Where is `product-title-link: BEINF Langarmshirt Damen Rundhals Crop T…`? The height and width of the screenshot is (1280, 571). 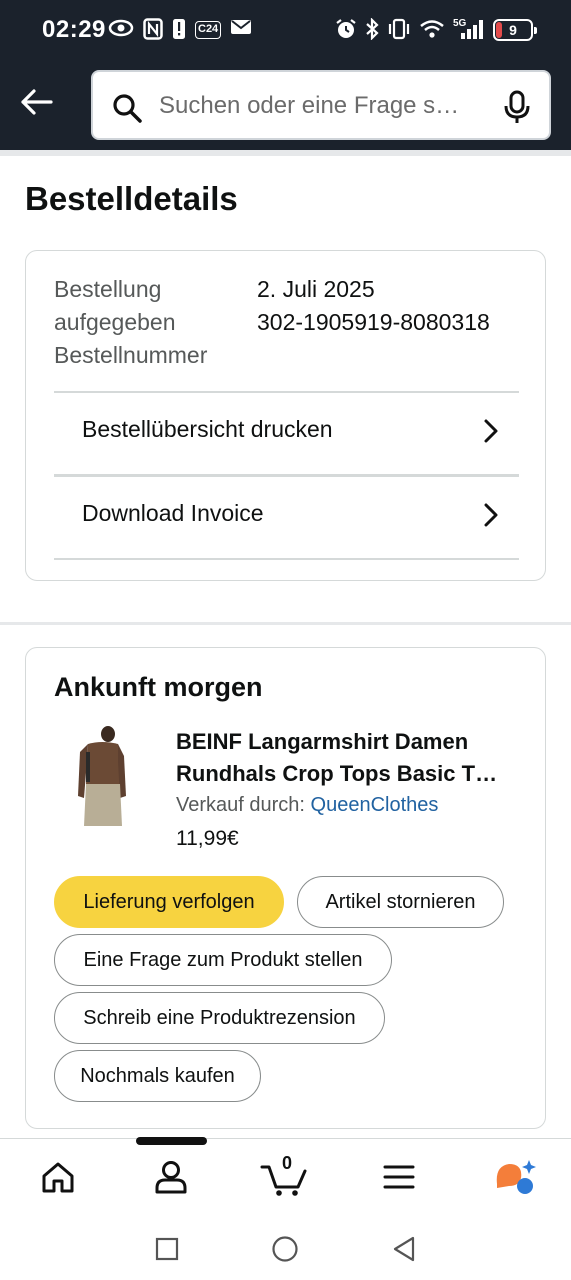
product-title-link: BEINF Langarmshirt Damen Rundhals Crop T… is located at coordinates (348, 758).